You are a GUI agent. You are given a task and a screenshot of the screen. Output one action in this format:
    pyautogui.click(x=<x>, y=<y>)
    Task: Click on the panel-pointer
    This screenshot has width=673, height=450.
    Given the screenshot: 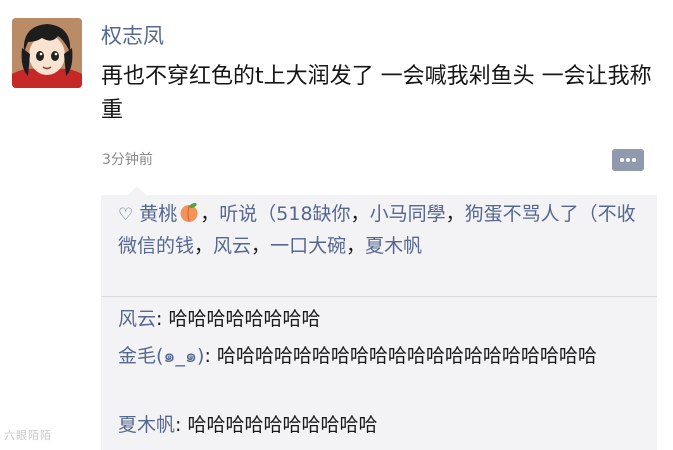 What is the action you would take?
    pyautogui.click(x=137, y=190)
    